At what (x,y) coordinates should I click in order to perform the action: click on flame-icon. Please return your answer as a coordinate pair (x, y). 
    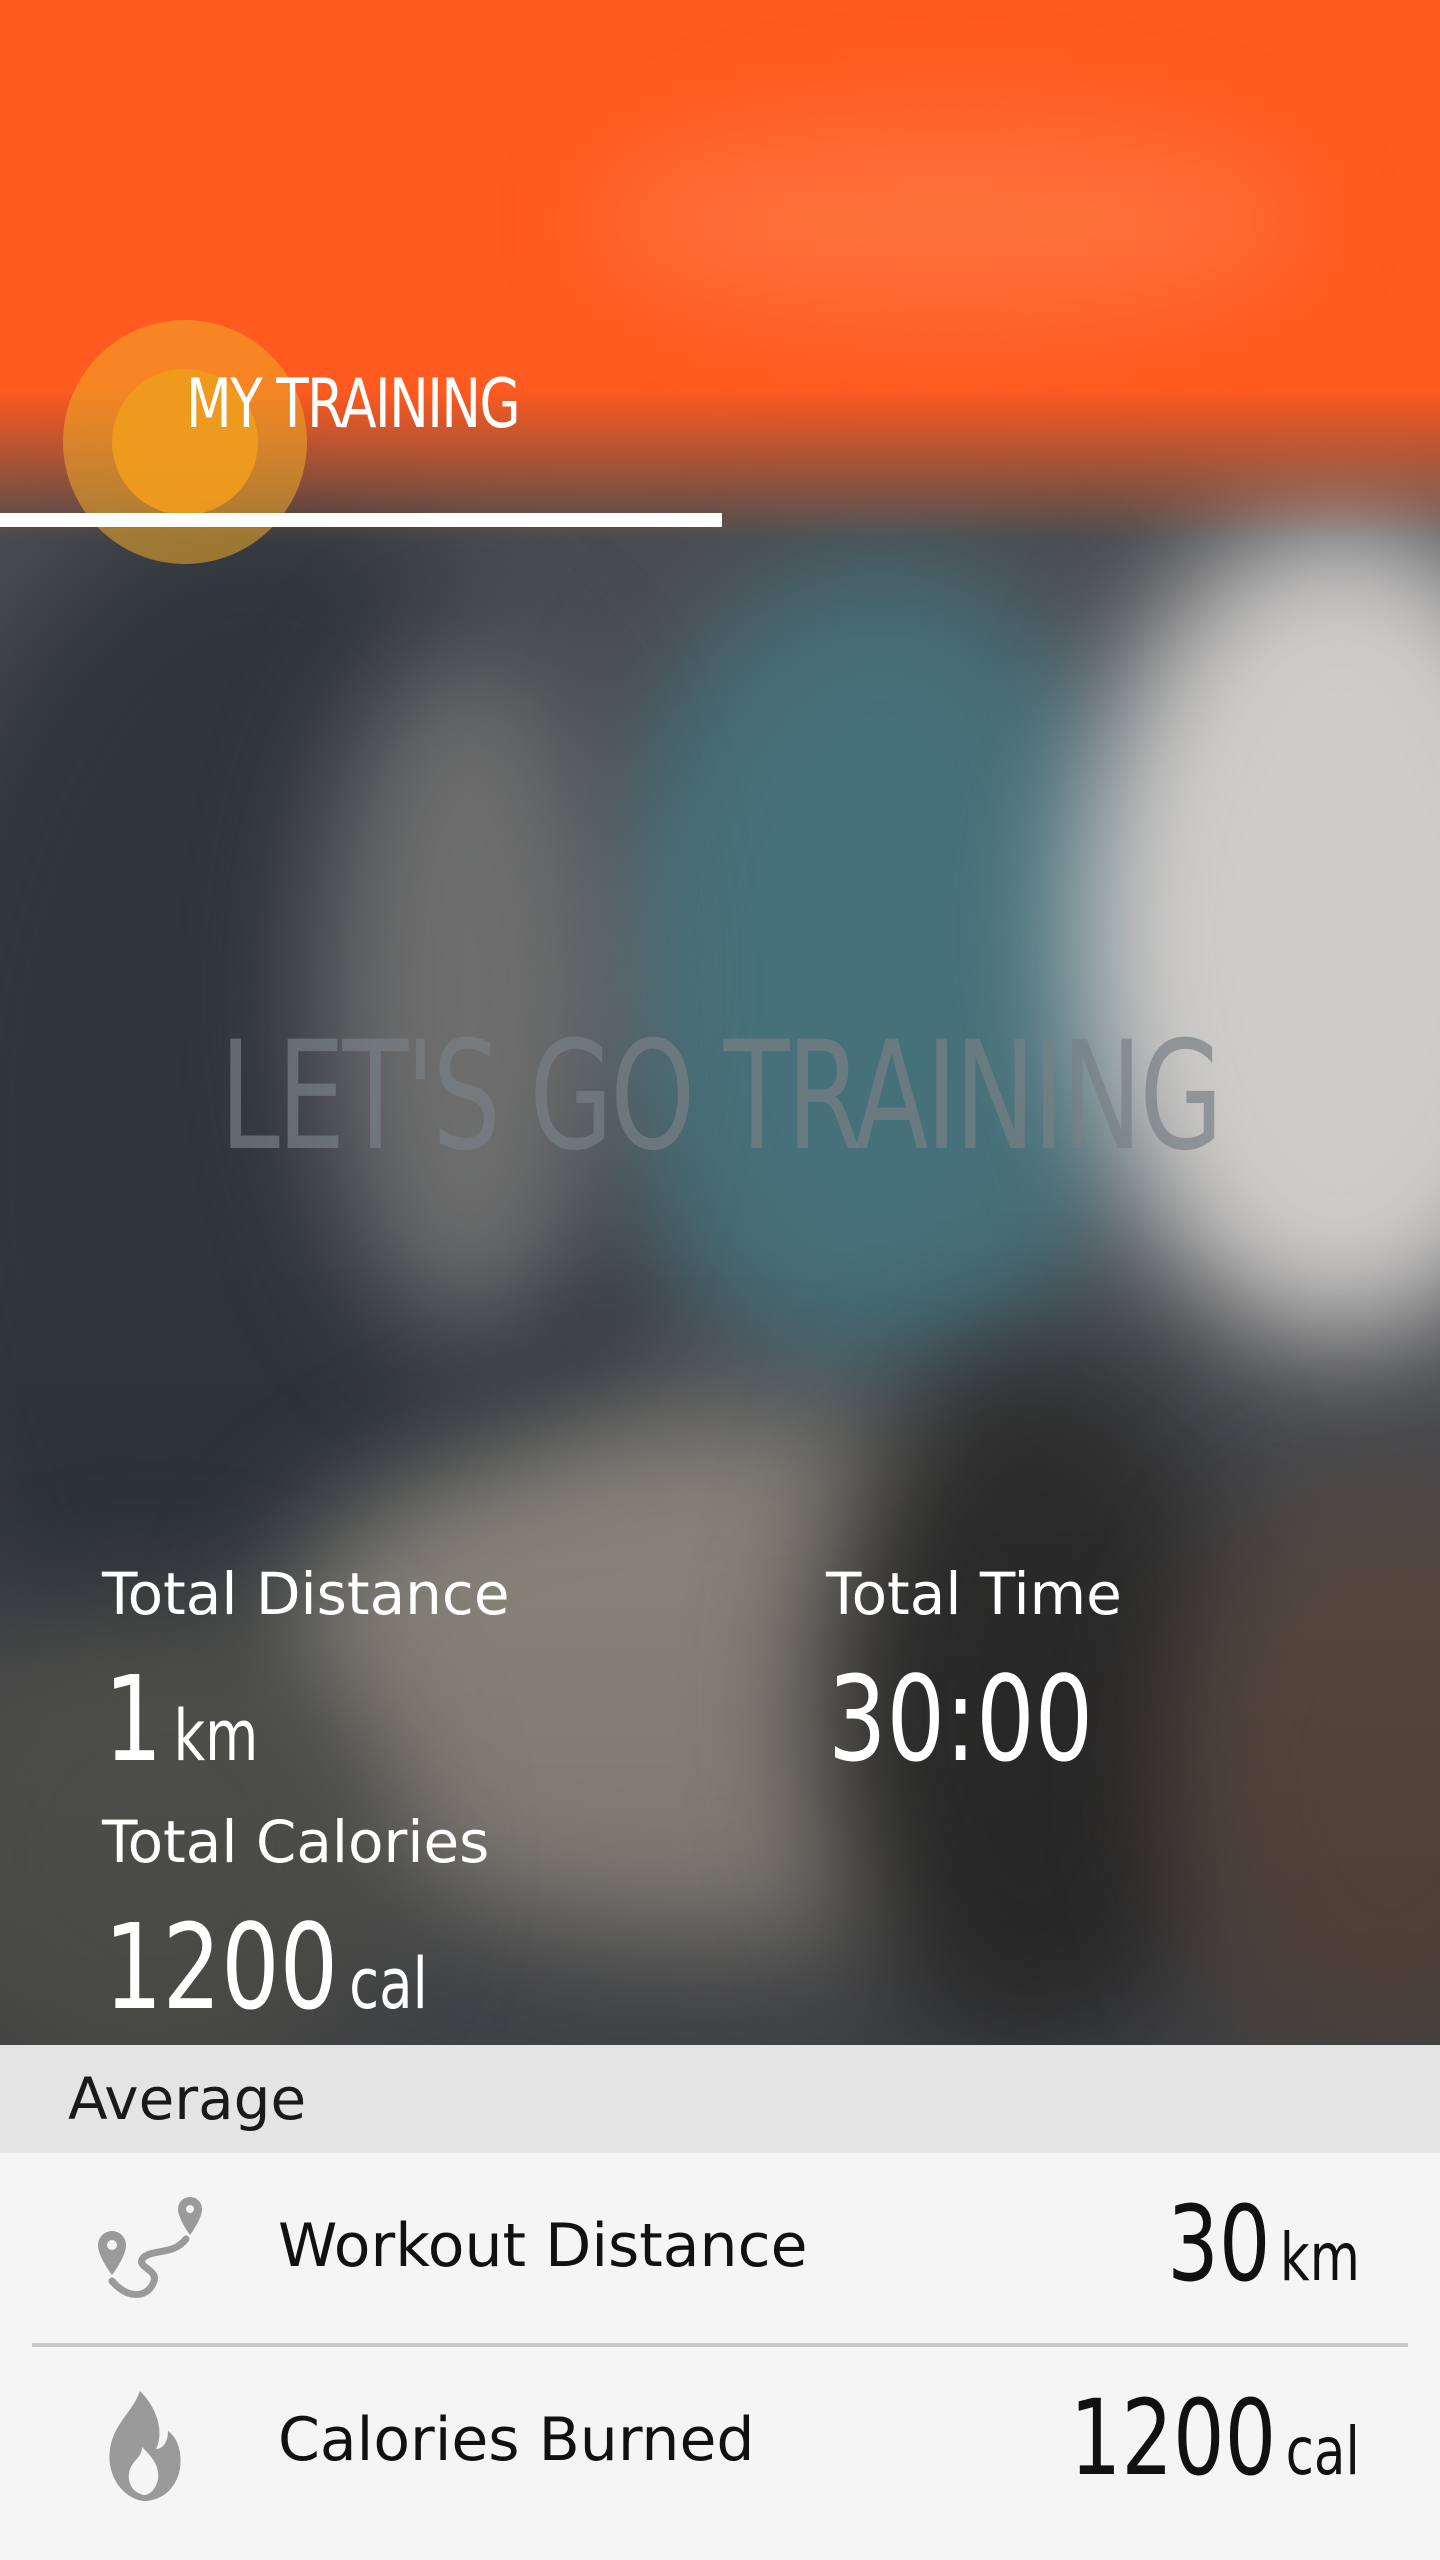
    Looking at the image, I should click on (144, 2447).